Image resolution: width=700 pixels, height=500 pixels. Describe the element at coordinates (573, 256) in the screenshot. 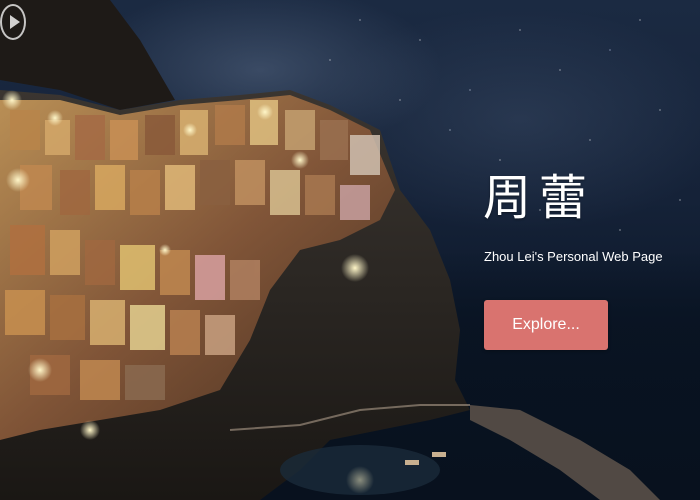

I see `page-subtitle: Zhou Lei's Personal Web Page` at that location.